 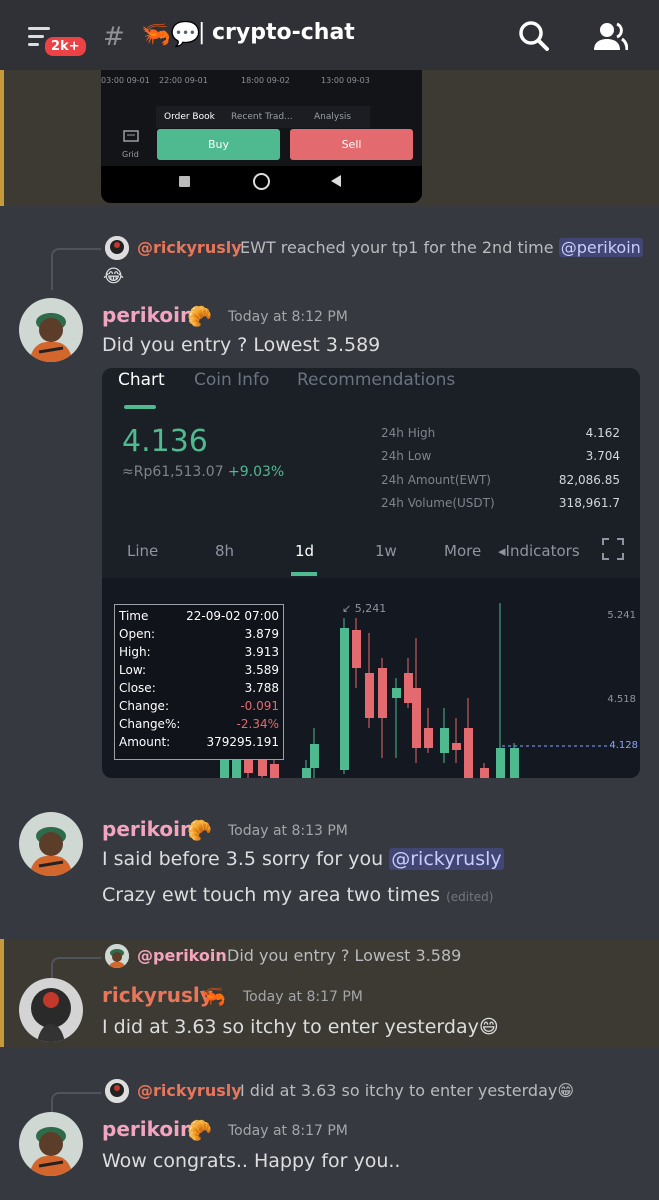 What do you see at coordinates (283, 32) in the screenshot?
I see `channel-title: crypto-chat` at bounding box center [283, 32].